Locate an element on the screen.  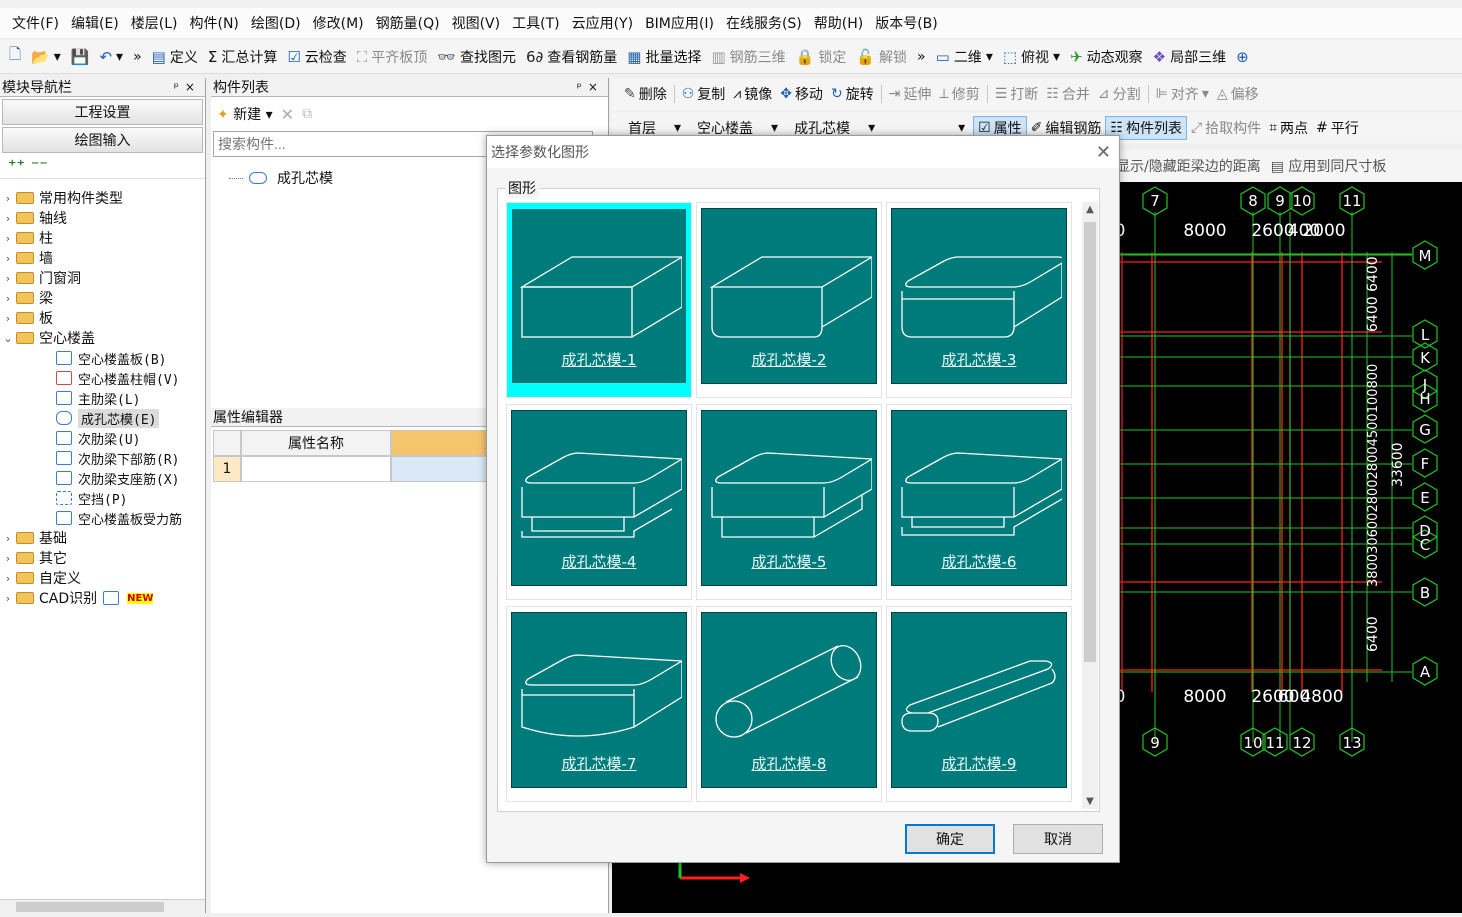
local-3d-button: ❖ 局部三维 is located at coordinates (1189, 57).